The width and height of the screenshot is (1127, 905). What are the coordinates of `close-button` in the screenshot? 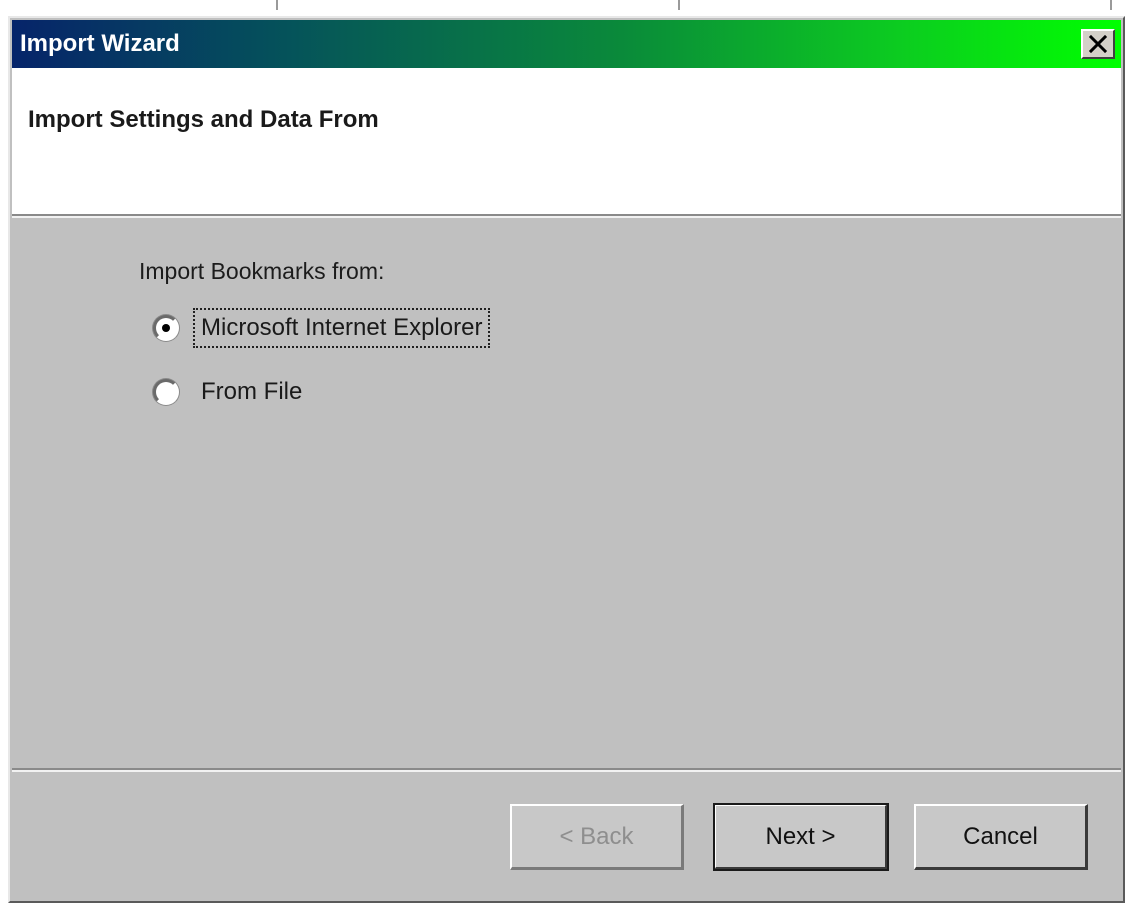 It's located at (1098, 44).